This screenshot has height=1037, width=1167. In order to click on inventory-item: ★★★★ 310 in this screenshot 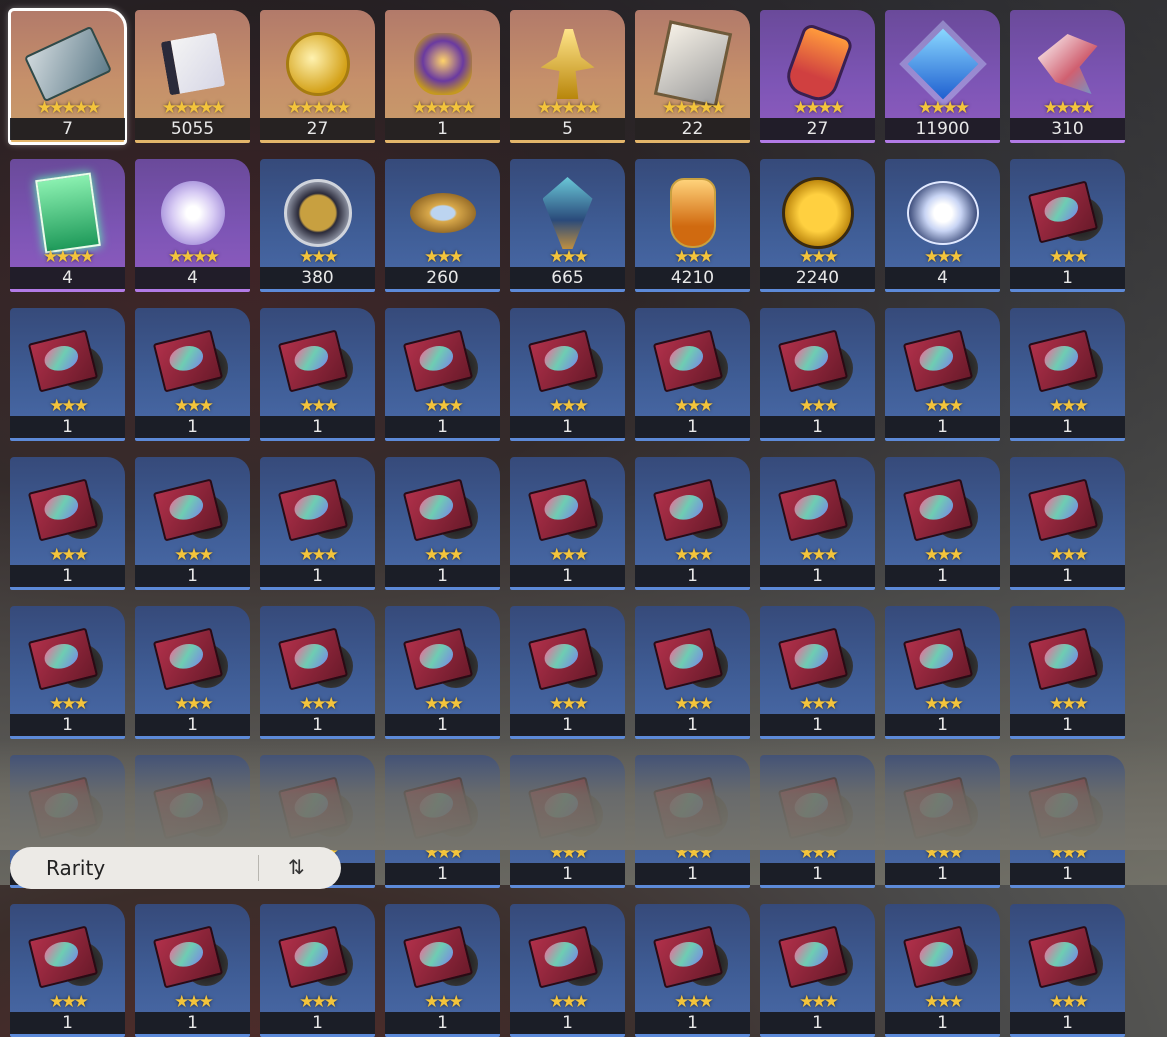, I will do `click(1067, 76)`.